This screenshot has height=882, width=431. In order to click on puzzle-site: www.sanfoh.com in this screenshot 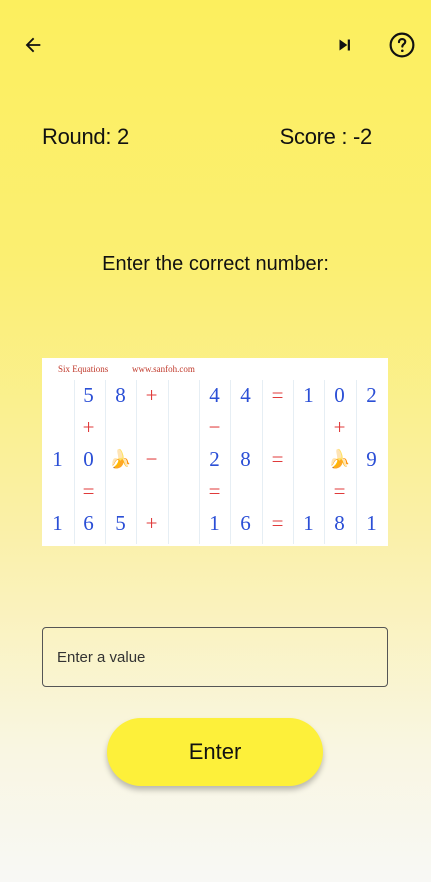, I will do `click(163, 369)`.